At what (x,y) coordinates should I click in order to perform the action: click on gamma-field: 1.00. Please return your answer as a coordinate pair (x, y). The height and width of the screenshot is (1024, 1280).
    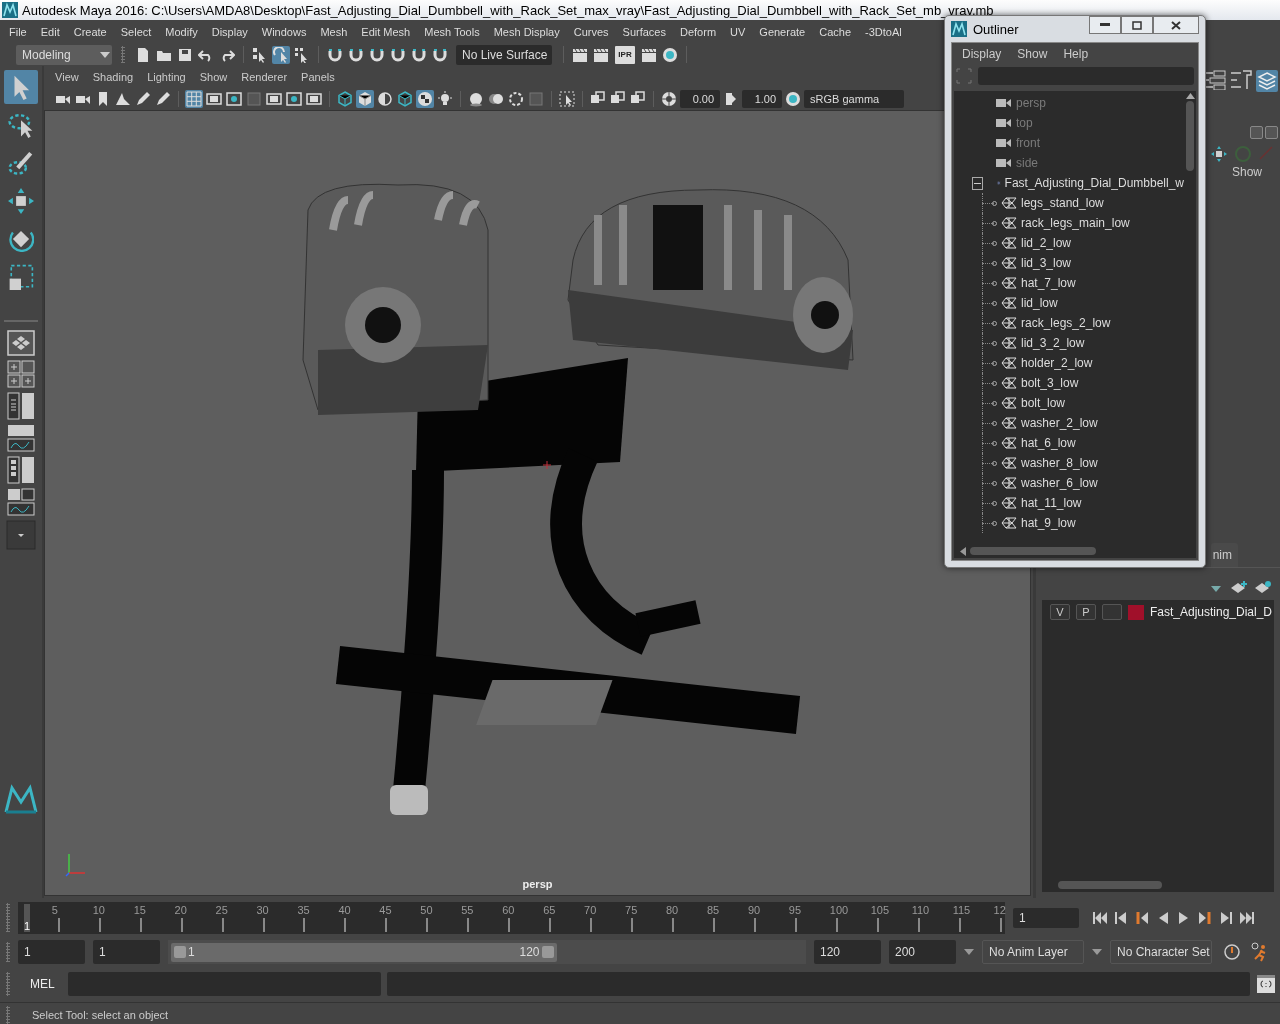
    Looking at the image, I should click on (762, 99).